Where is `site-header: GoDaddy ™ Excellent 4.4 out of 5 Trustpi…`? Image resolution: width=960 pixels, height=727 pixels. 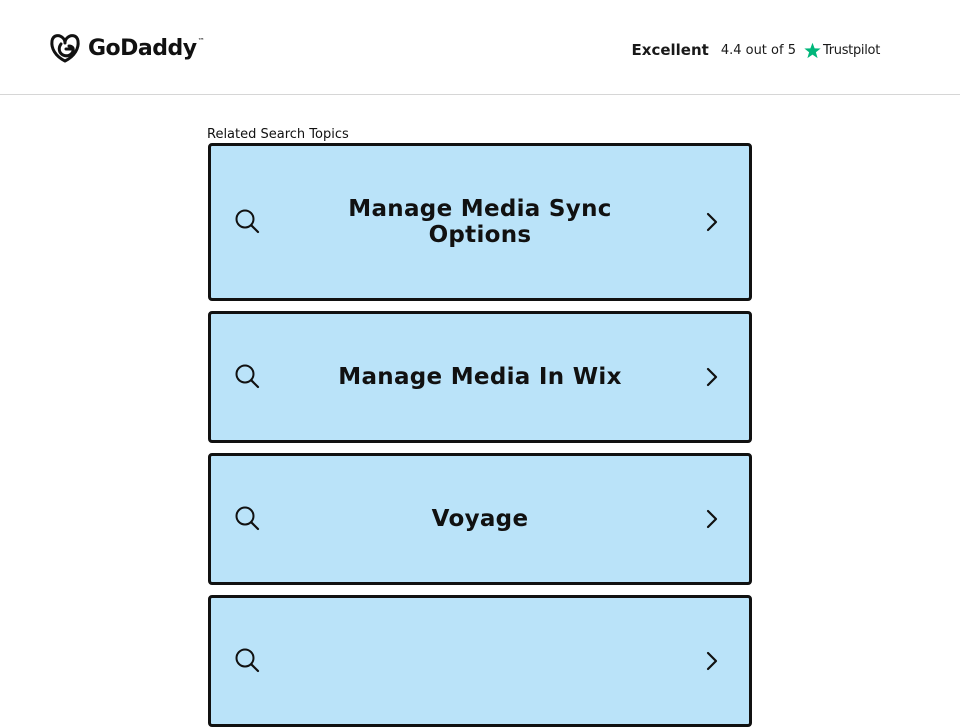 site-header: GoDaddy ™ Excellent 4.4 out of 5 Trustpi… is located at coordinates (480, 47).